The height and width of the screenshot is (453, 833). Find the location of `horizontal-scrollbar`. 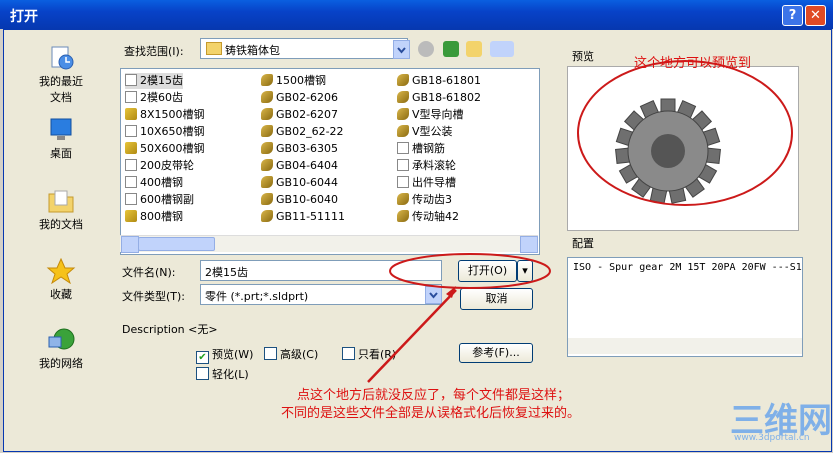

horizontal-scrollbar is located at coordinates (685, 346).